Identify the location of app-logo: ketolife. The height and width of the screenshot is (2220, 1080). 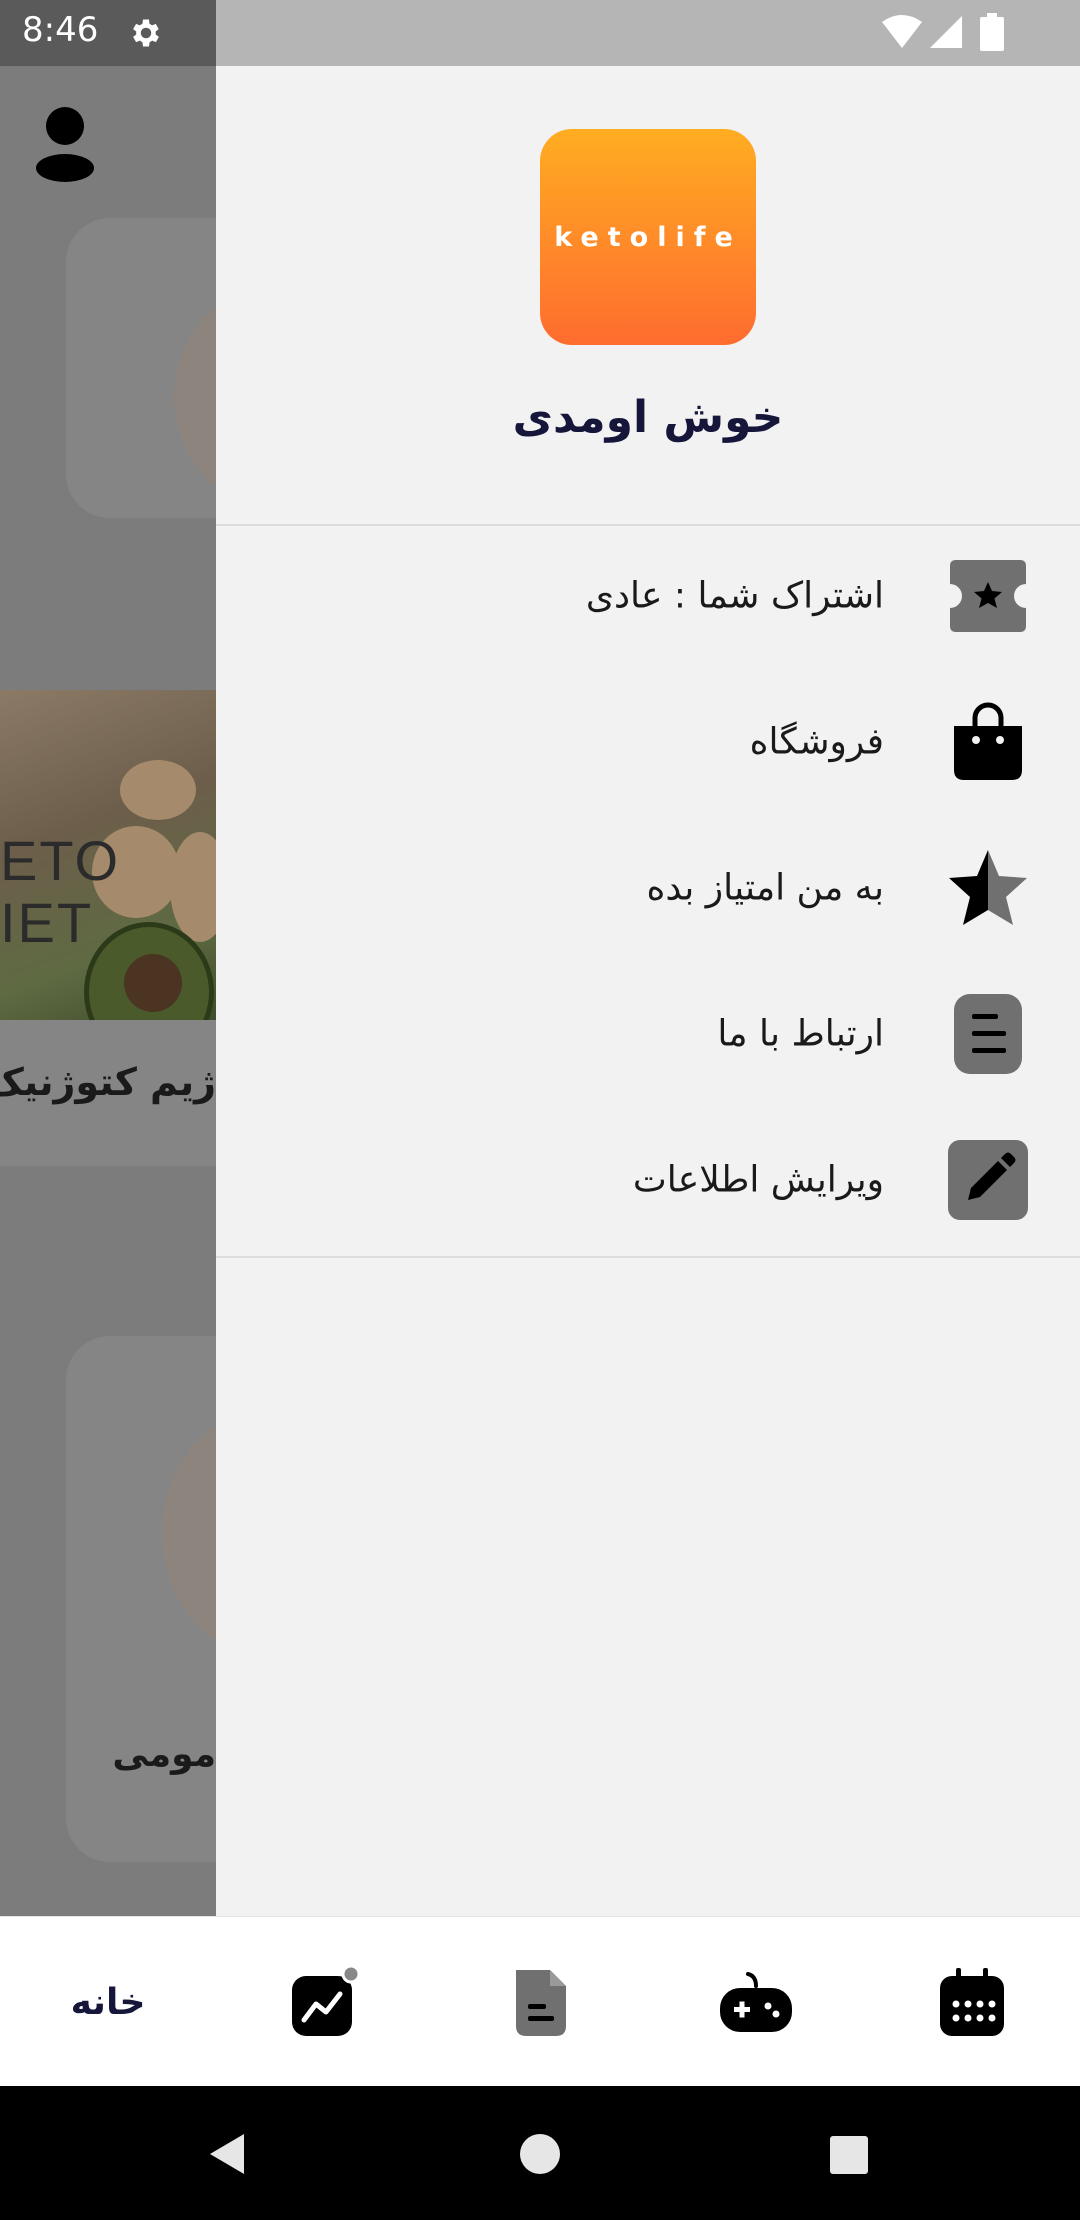
(648, 237).